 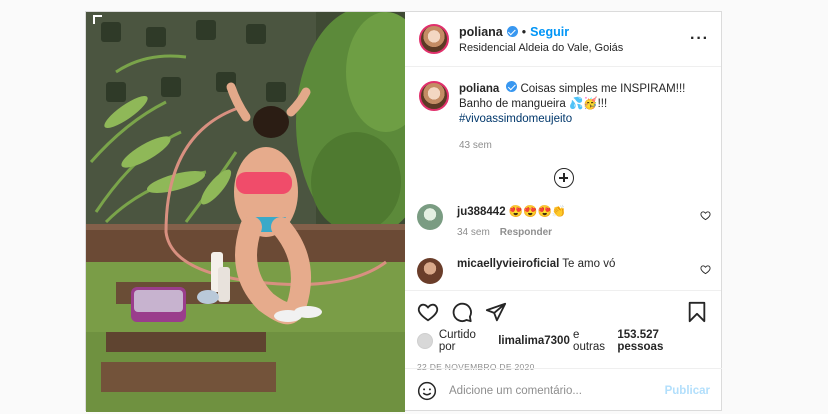 What do you see at coordinates (473, 232) in the screenshot?
I see `comment-time: 34 sem` at bounding box center [473, 232].